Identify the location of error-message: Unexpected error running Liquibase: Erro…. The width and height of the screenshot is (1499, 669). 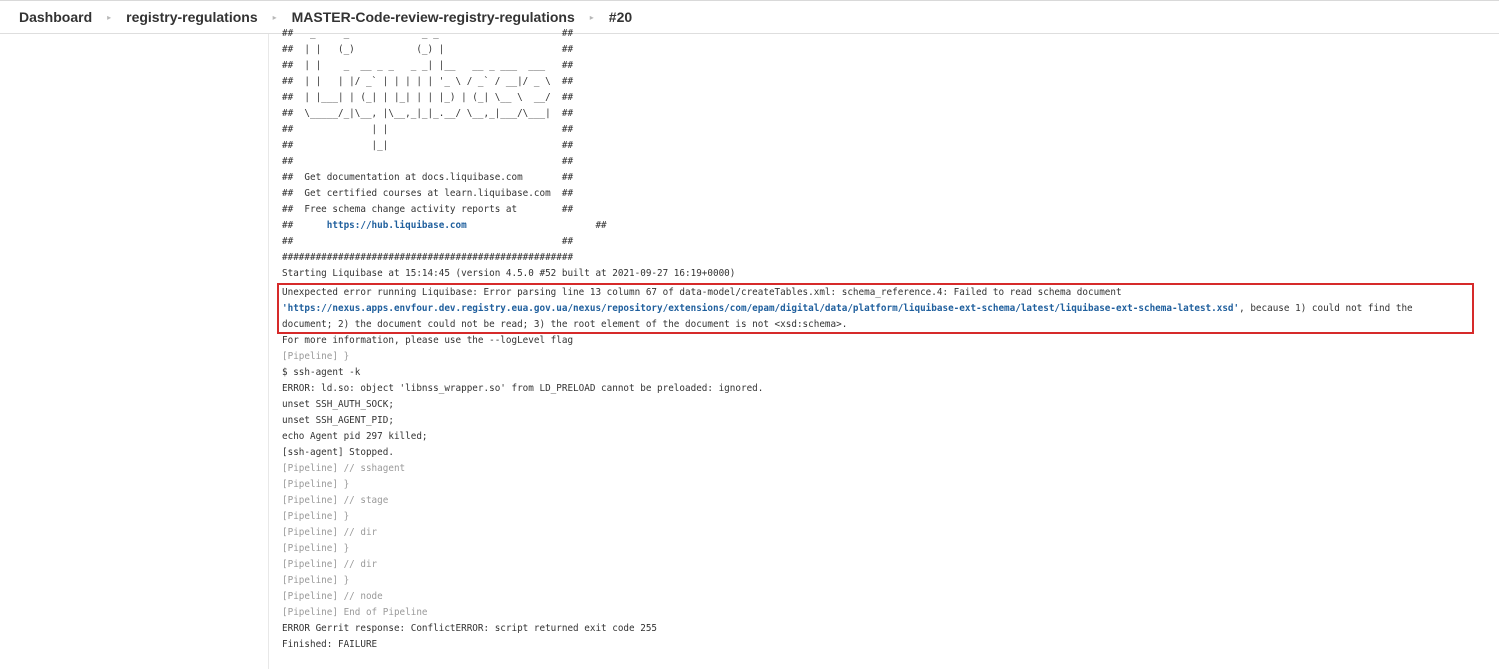
(877, 309).